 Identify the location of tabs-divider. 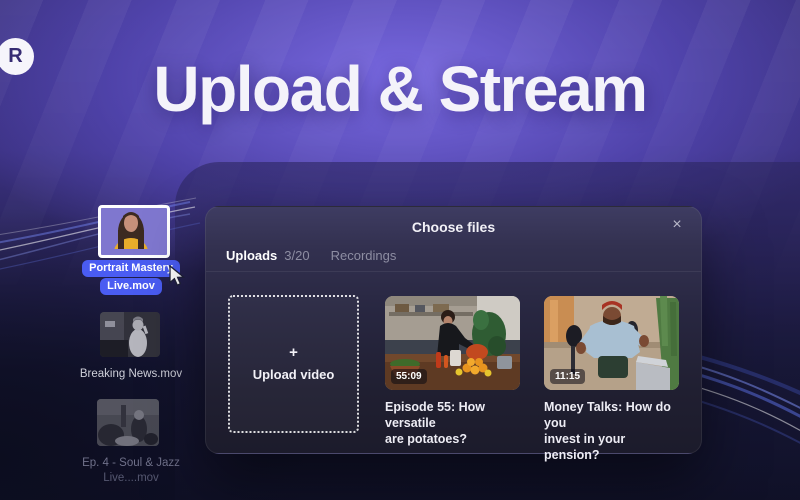
(453, 271).